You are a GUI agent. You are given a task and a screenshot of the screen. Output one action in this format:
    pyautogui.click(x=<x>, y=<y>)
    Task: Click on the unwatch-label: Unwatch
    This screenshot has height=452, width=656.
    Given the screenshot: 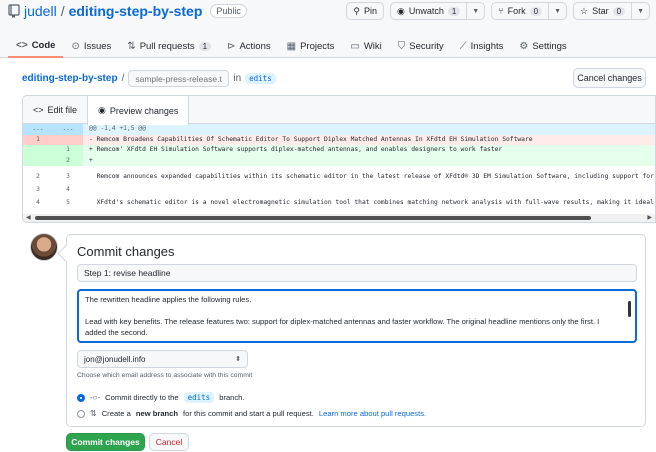 What is the action you would take?
    pyautogui.click(x=426, y=11)
    